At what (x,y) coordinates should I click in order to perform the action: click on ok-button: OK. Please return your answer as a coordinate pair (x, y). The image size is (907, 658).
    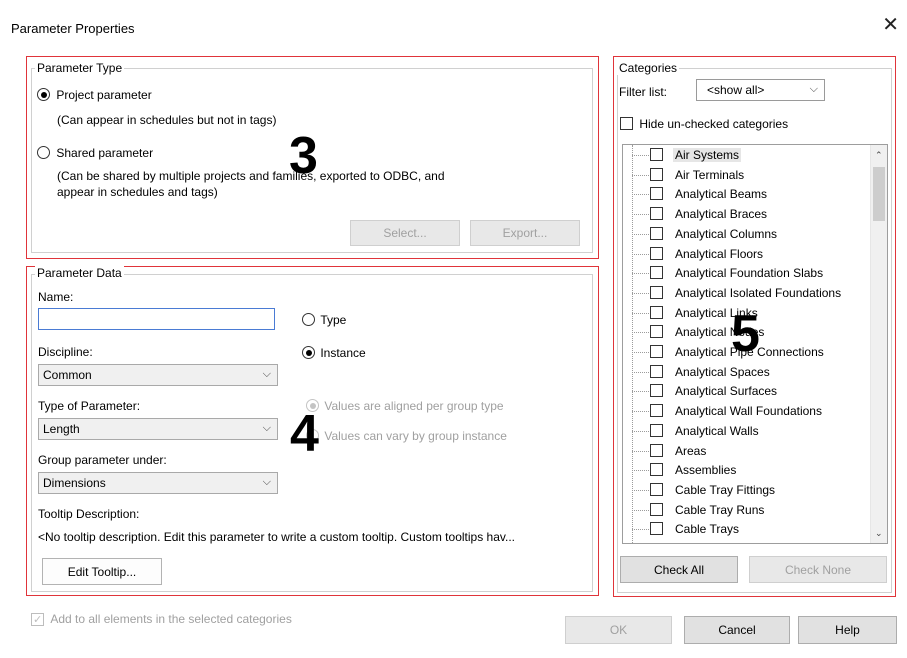
    Looking at the image, I should click on (618, 630).